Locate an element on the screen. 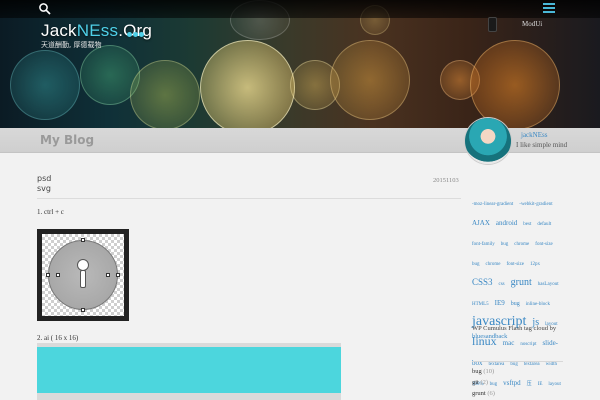 Image resolution: width=600 pixels, height=400 pixels. site-subtitle: 天道酬勤, 厚德载物 is located at coordinates (71, 45).